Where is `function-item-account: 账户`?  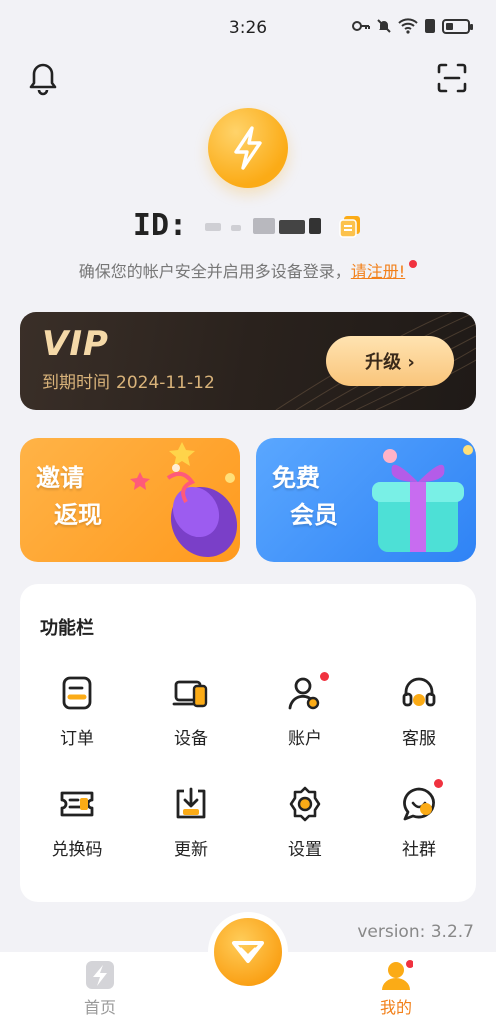
function-item-account: 账户 is located at coordinates (305, 710).